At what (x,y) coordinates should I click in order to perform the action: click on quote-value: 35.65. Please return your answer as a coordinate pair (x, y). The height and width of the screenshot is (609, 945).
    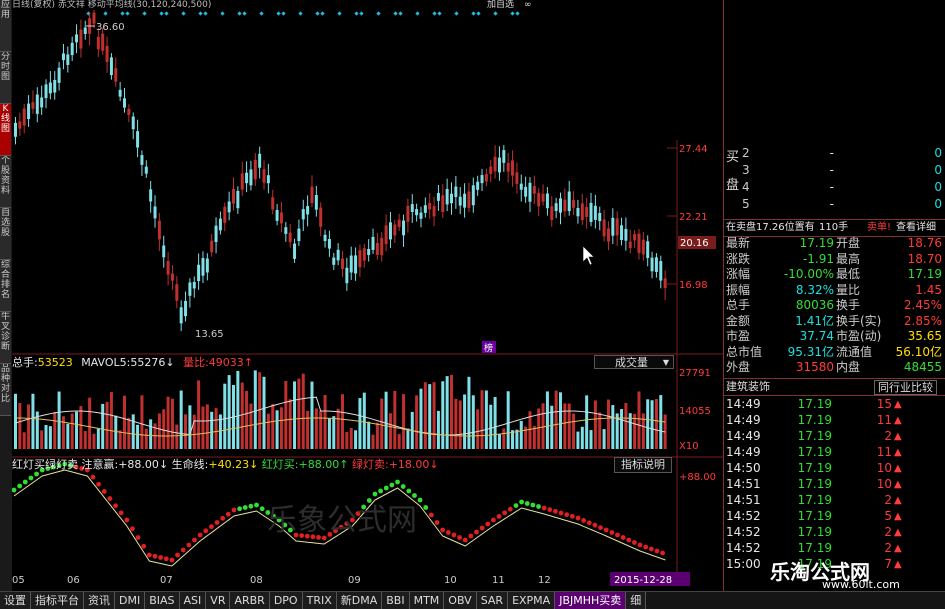
    Looking at the image, I should click on (924, 336).